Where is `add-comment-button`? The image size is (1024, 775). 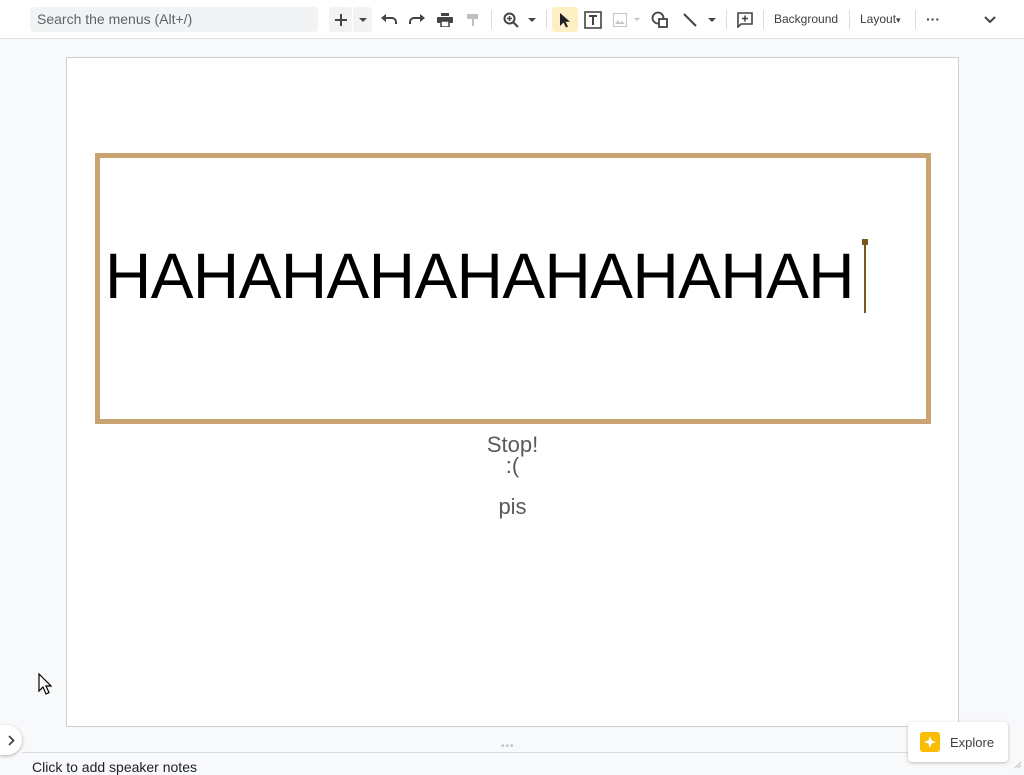
add-comment-button is located at coordinates (745, 19).